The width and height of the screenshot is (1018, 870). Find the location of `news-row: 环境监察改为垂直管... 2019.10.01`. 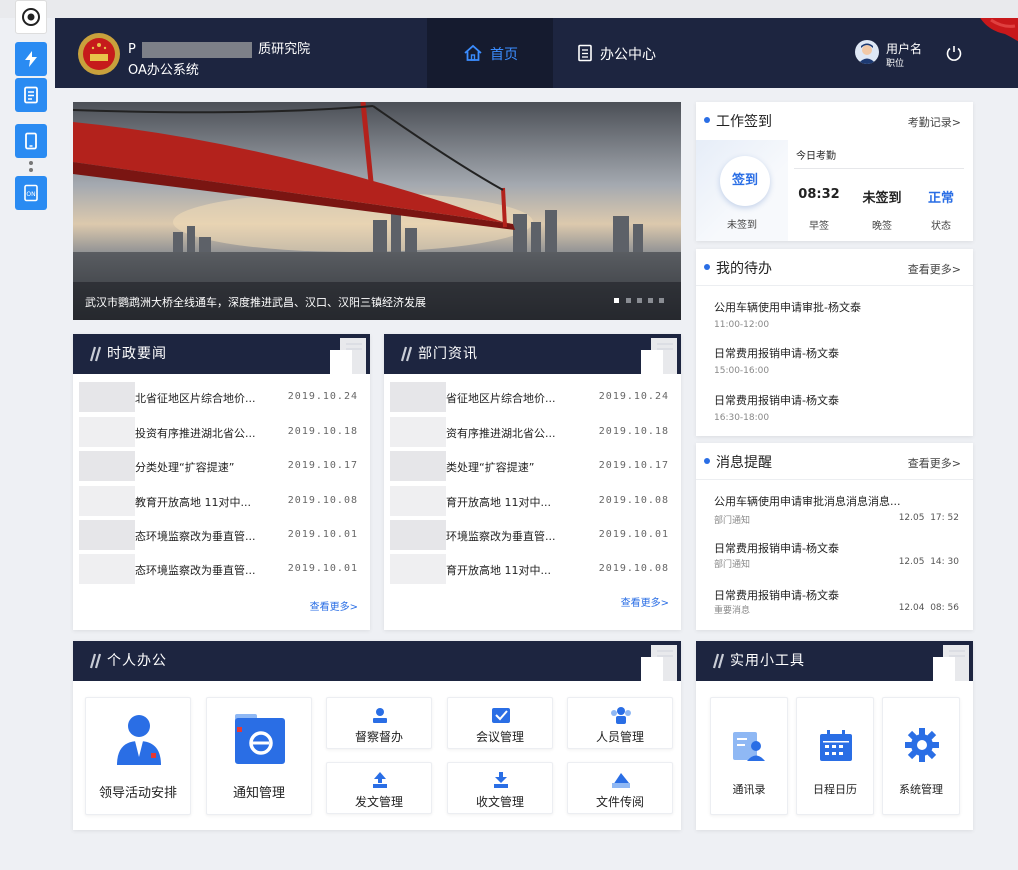

news-row: 环境监察改为垂直管... 2019.10.01 is located at coordinates (532, 535).